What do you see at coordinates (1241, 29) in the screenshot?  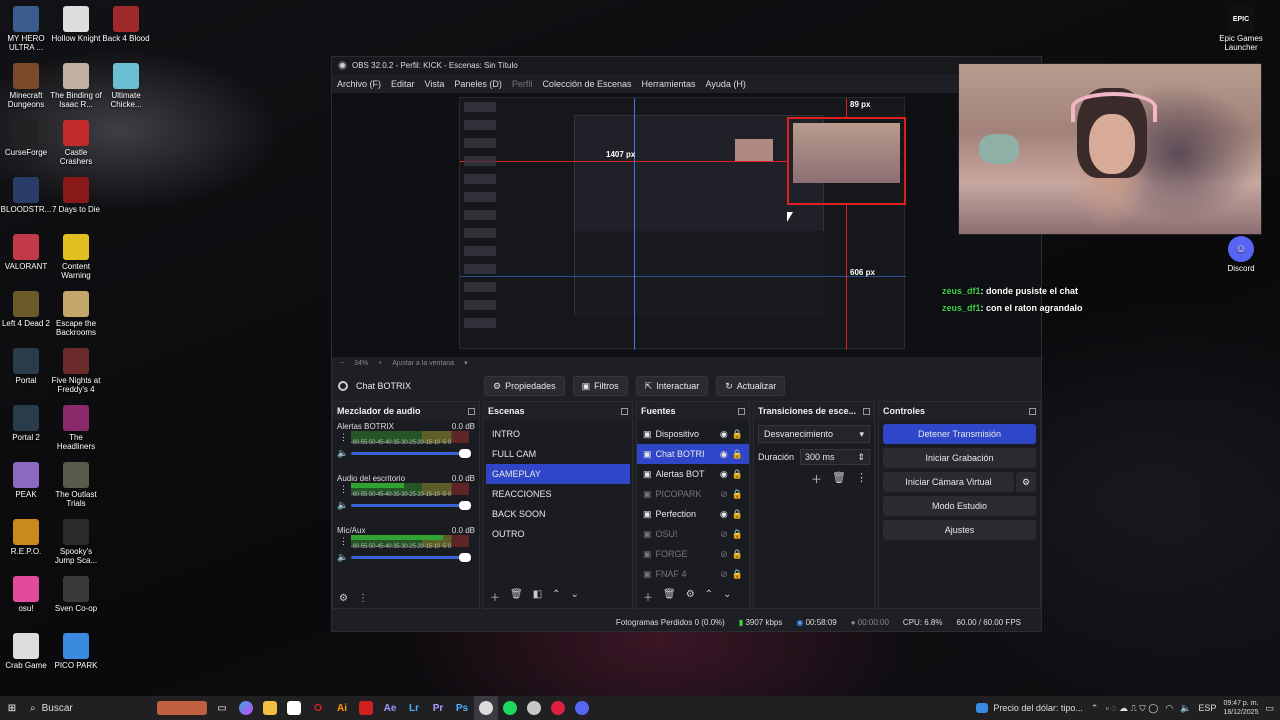 I see `desktop-icon-epic-games: EPIC Epic Games Launcher` at bounding box center [1241, 29].